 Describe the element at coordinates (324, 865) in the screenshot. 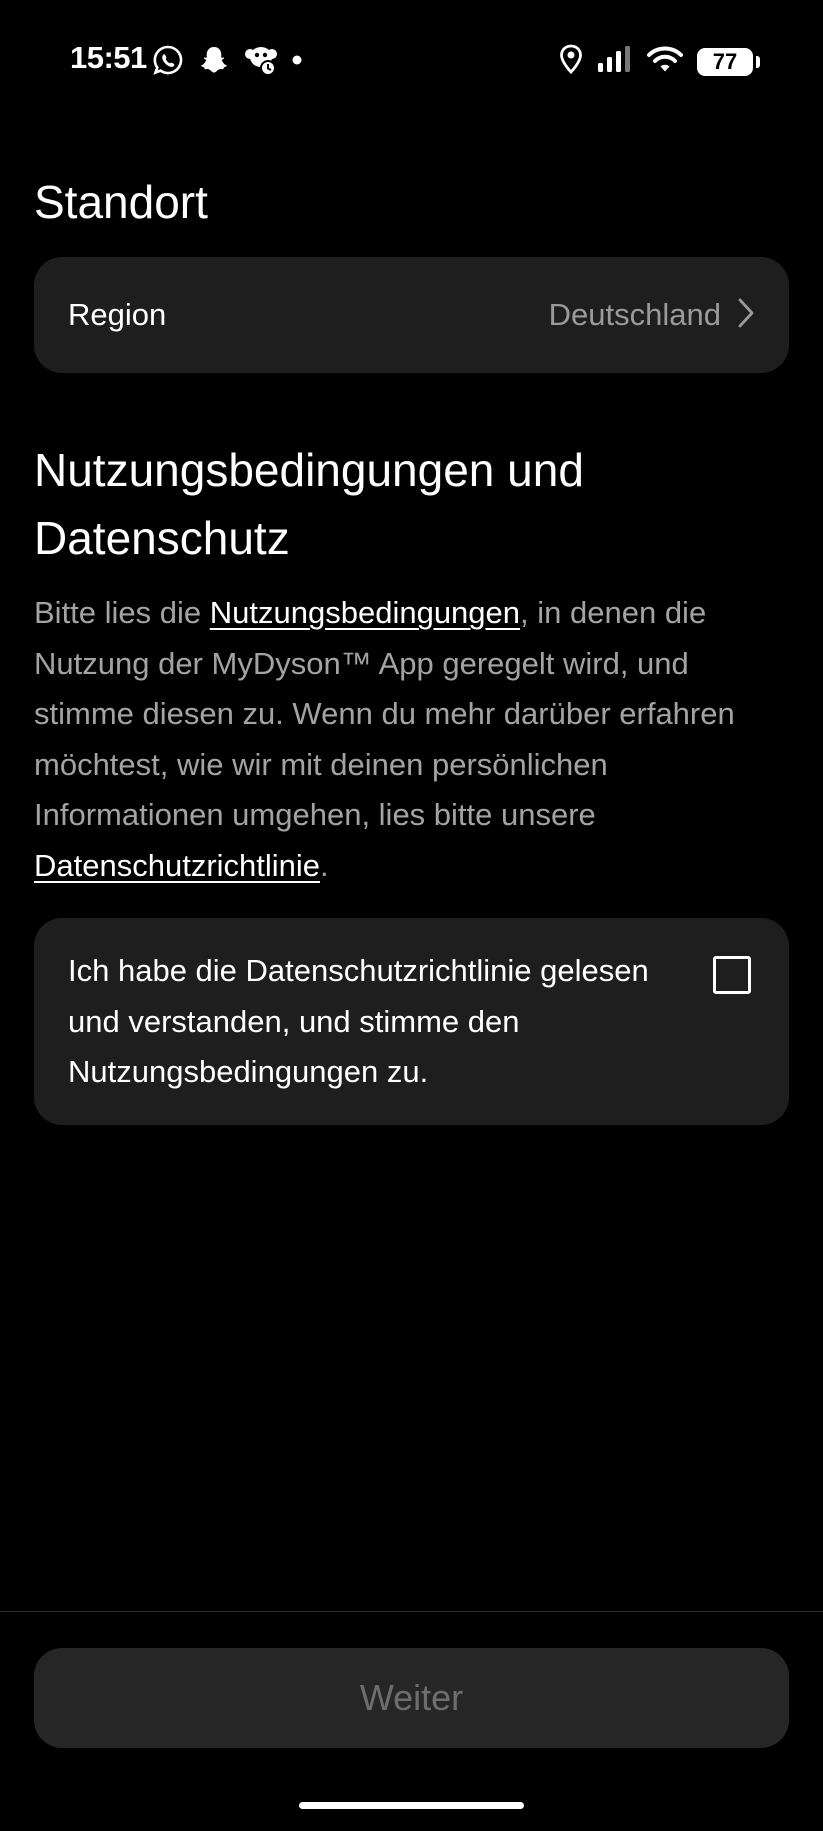

I see `terms-text-suffix: .` at that location.